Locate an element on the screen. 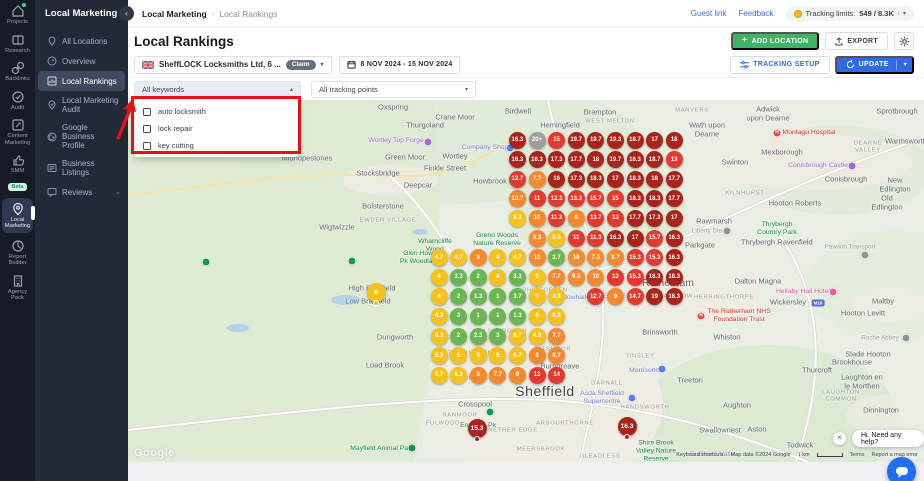 Image resolution: width=924 pixels, height=481 pixels. sidebar-item-local-rankings: Local Rankings is located at coordinates (81, 81).